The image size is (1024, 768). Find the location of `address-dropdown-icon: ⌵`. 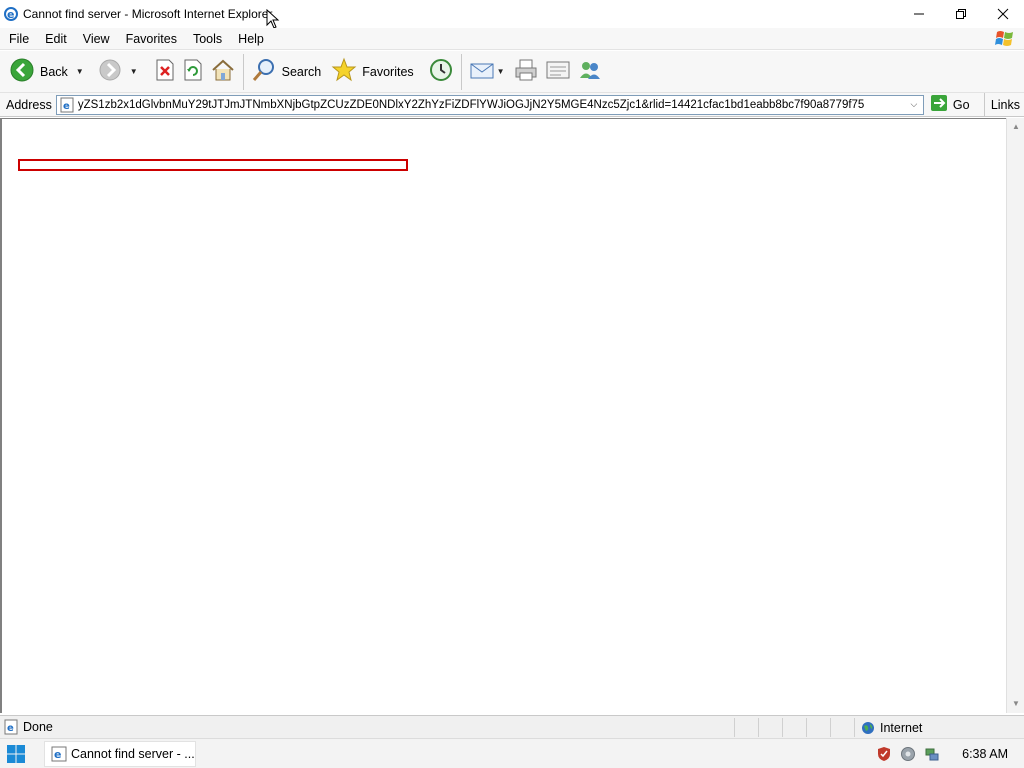

address-dropdown-icon: ⌵ is located at coordinates (914, 105).